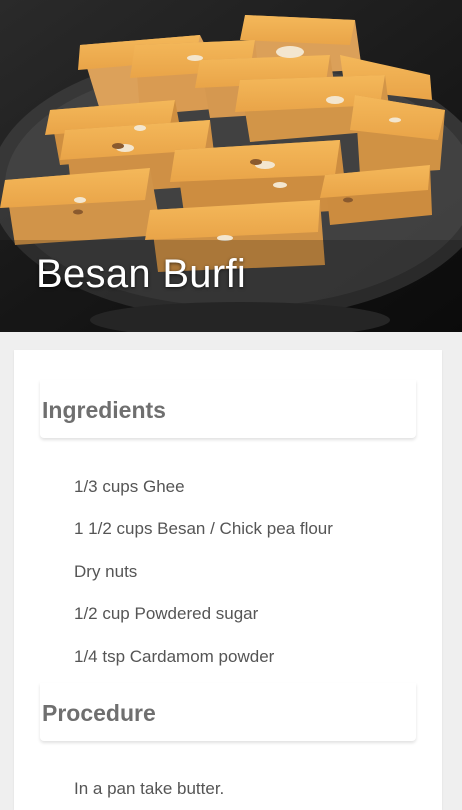 Image resolution: width=462 pixels, height=810 pixels. Describe the element at coordinates (149, 788) in the screenshot. I see `procedure-step: In a pan take butter.` at that location.